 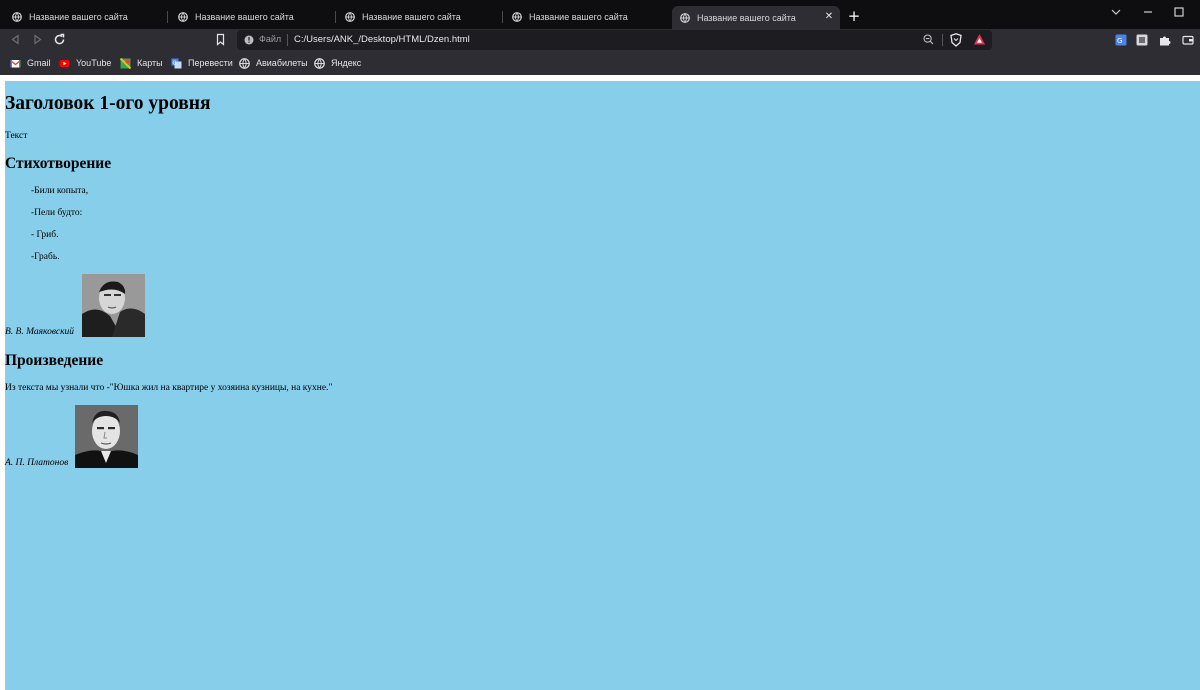 What do you see at coordinates (1148, 12) in the screenshot?
I see `minimize-icon` at bounding box center [1148, 12].